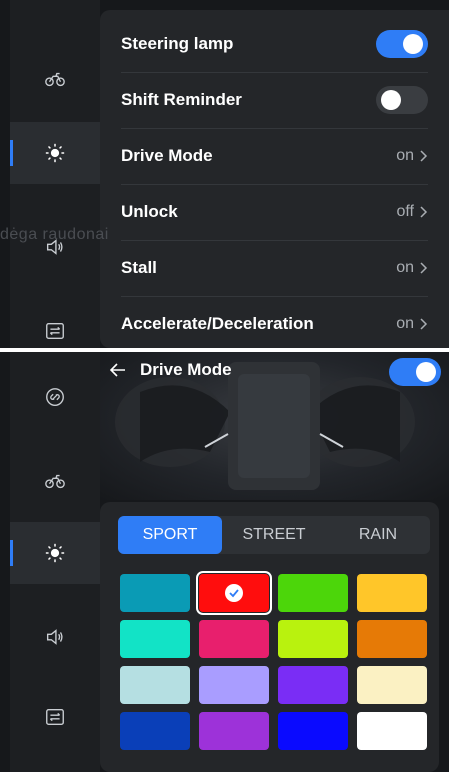 The image size is (449, 772). I want to click on sidebar-item-speaker, so click(55, 637).